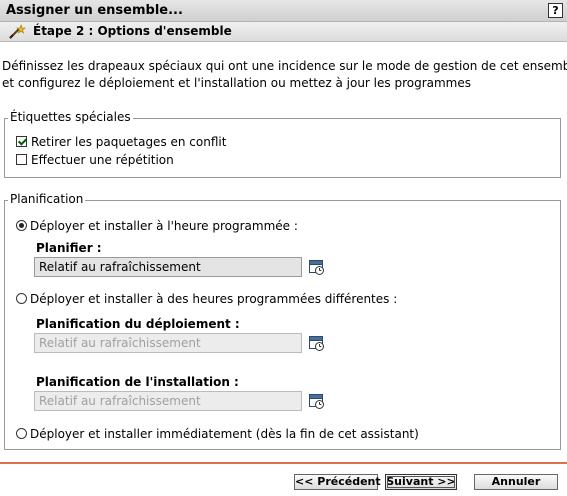 The image size is (567, 496). Describe the element at coordinates (283, 11) in the screenshot. I see `window-titlebar: Assigner un ensemble... ?` at that location.